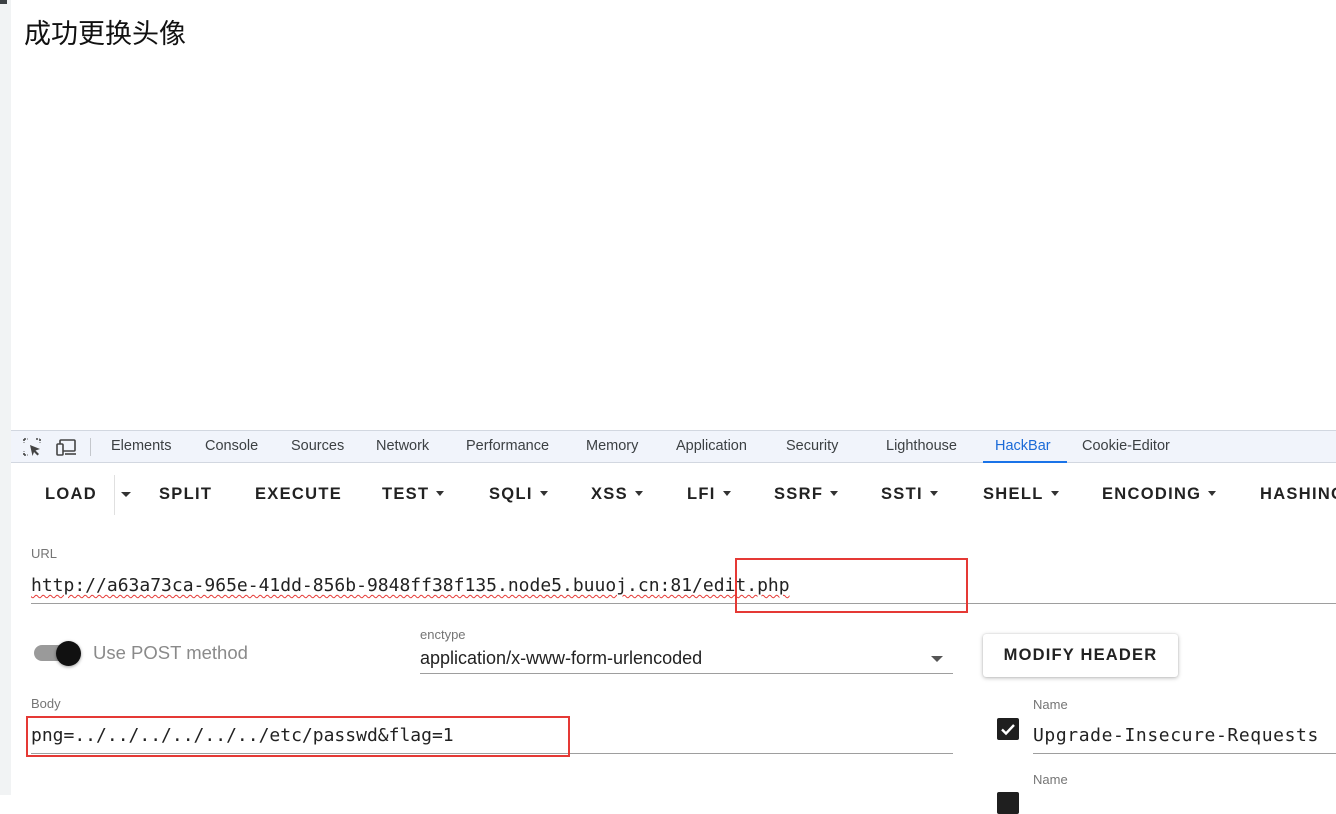 This screenshot has height=814, width=1336. What do you see at coordinates (170, 652) in the screenshot?
I see `post-method-label: Use POST method` at bounding box center [170, 652].